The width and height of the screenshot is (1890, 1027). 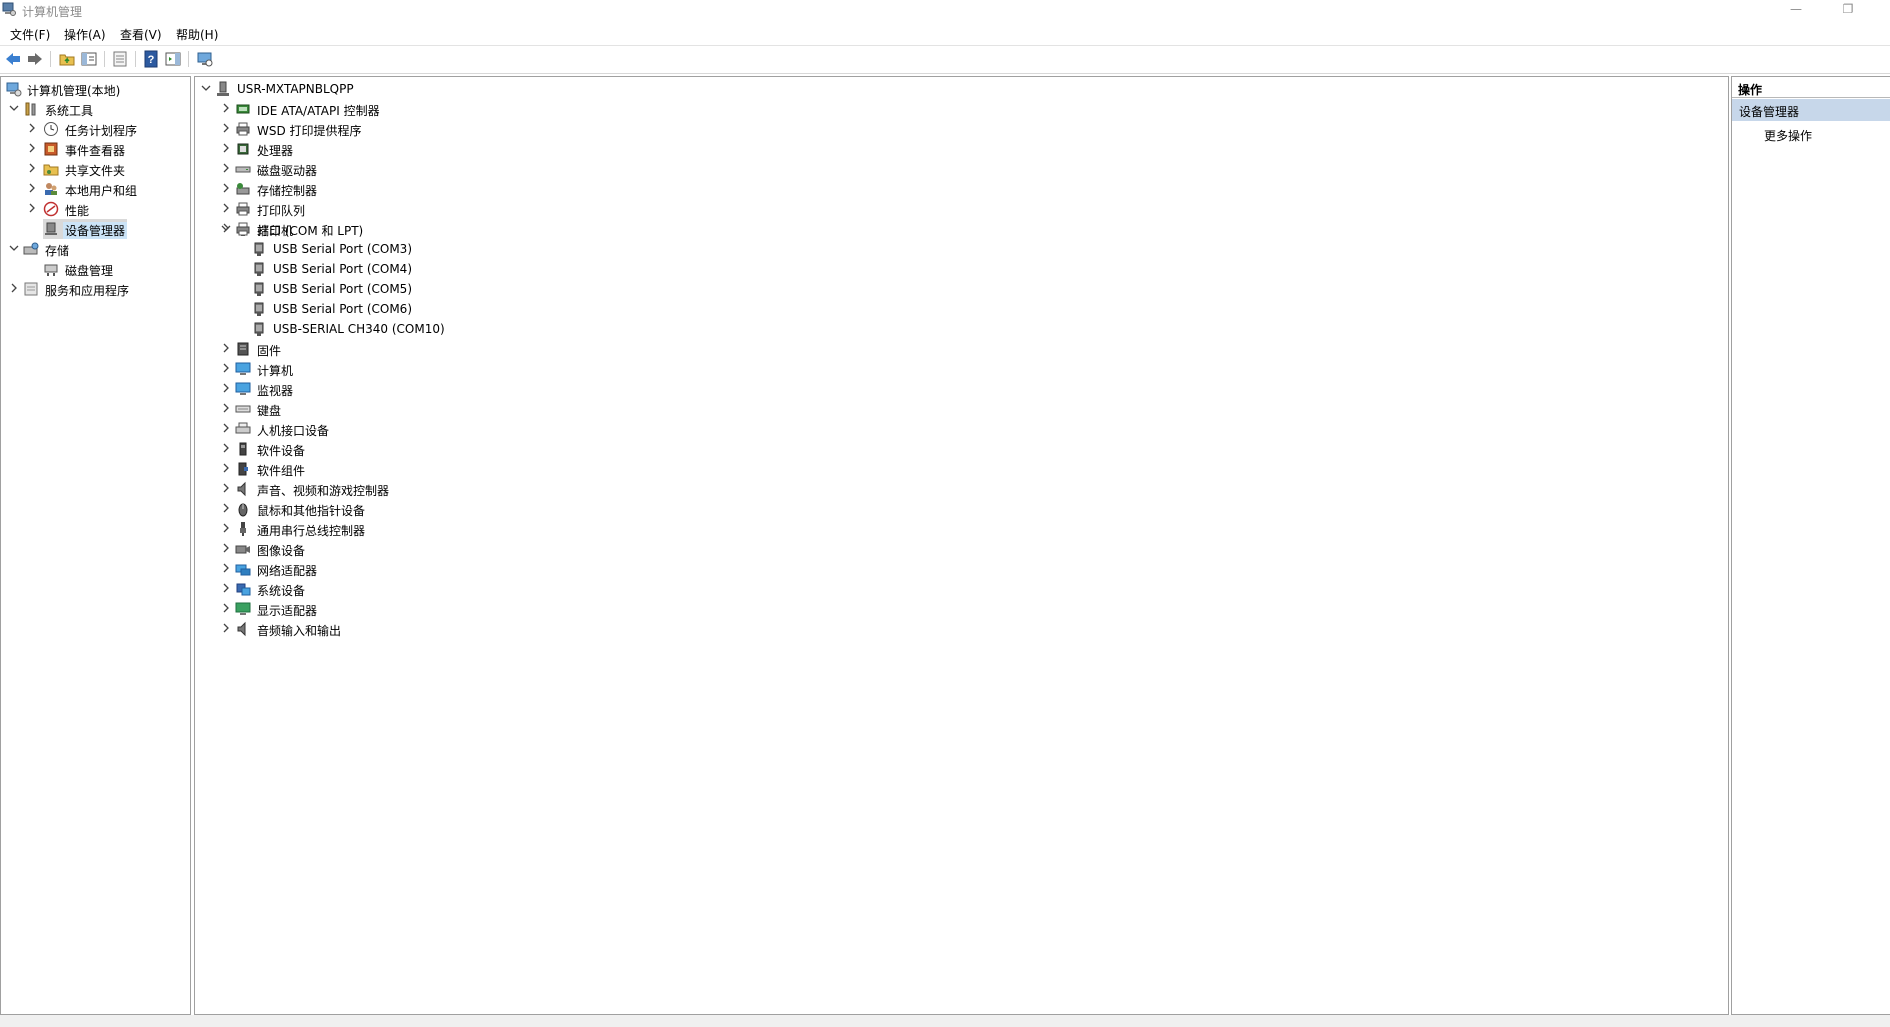 I want to click on tree-item-task-scheduler: 任务计划程序, so click(x=95, y=129).